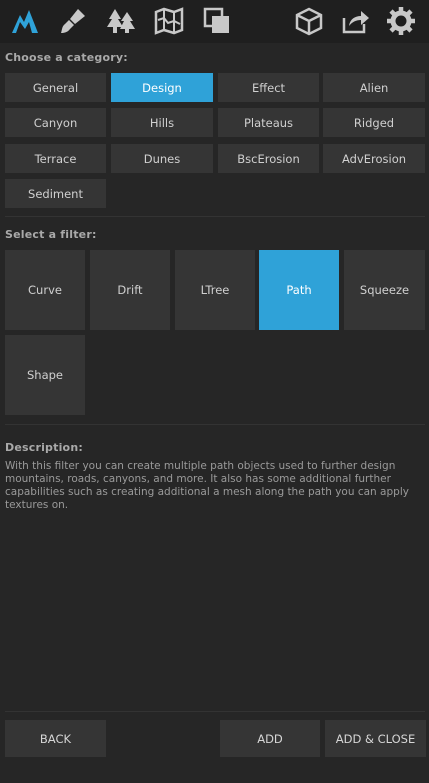 This screenshot has width=429, height=783. What do you see at coordinates (55, 738) in the screenshot?
I see `back-button: BACK` at bounding box center [55, 738].